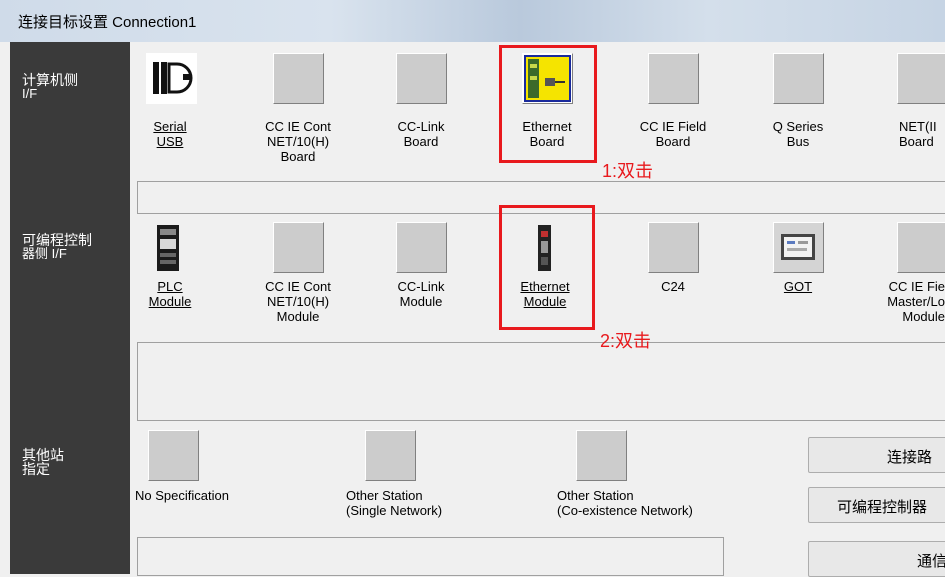 This screenshot has height=577, width=945. What do you see at coordinates (916, 301) in the screenshot?
I see `cc-ie-field-module-label: CC IE Fie Master/Lo Module` at bounding box center [916, 301].